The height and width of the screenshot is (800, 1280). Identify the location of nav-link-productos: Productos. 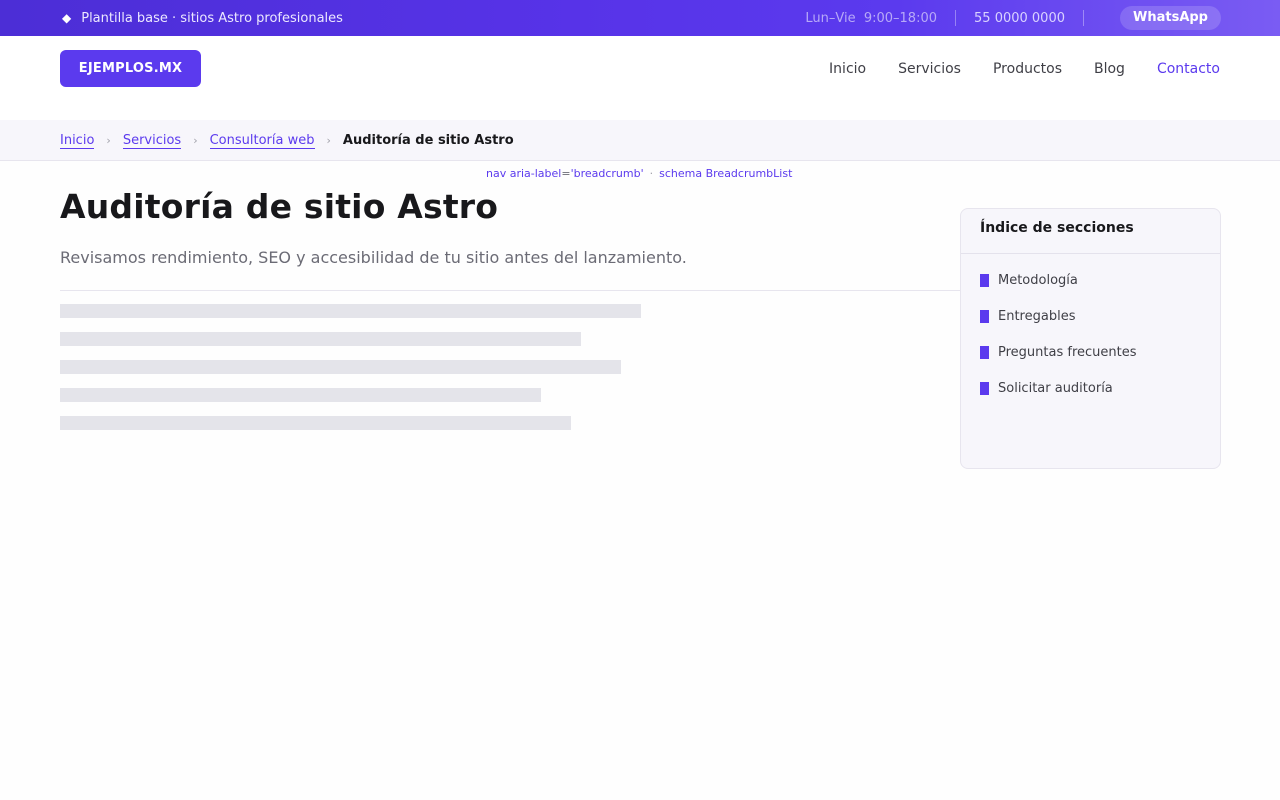
(1027, 69).